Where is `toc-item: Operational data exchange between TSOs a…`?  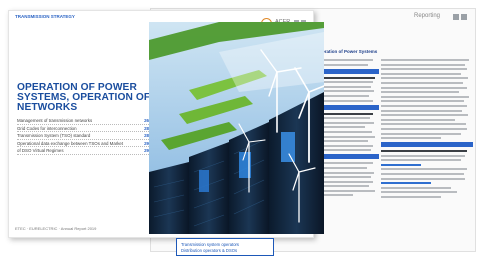
toc-item: Operational data exchange between TSOs a… is located at coordinates (83, 143).